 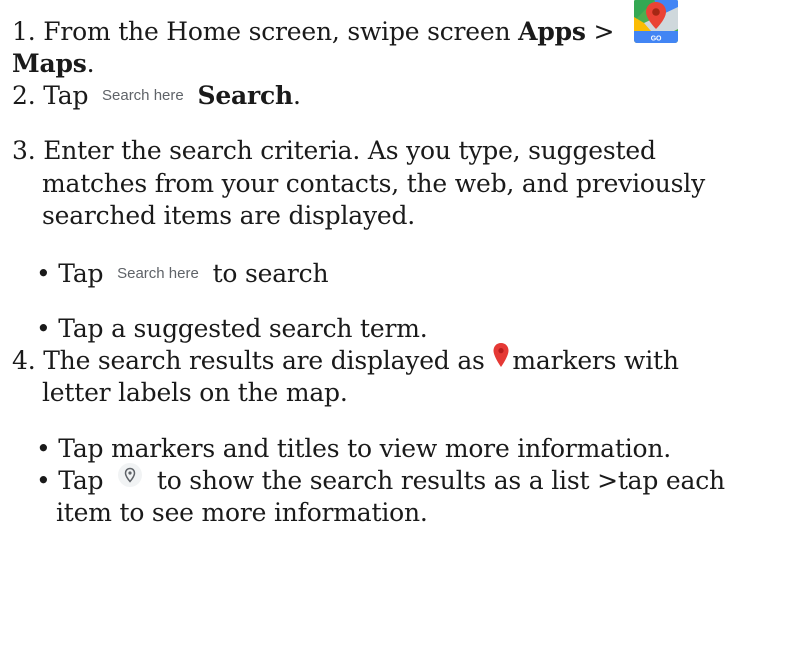 I want to click on apps-label: Apps, so click(x=552, y=31).